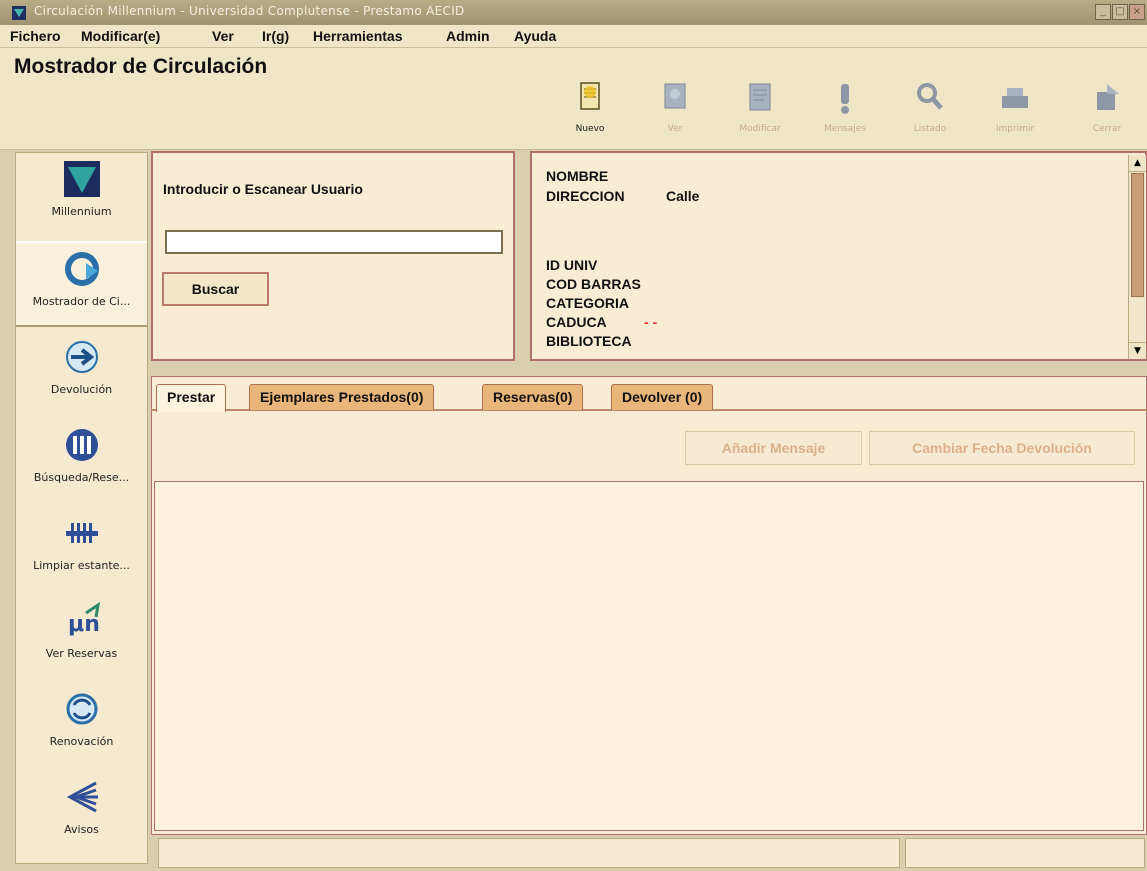  I want to click on printer-icon, so click(1015, 98).